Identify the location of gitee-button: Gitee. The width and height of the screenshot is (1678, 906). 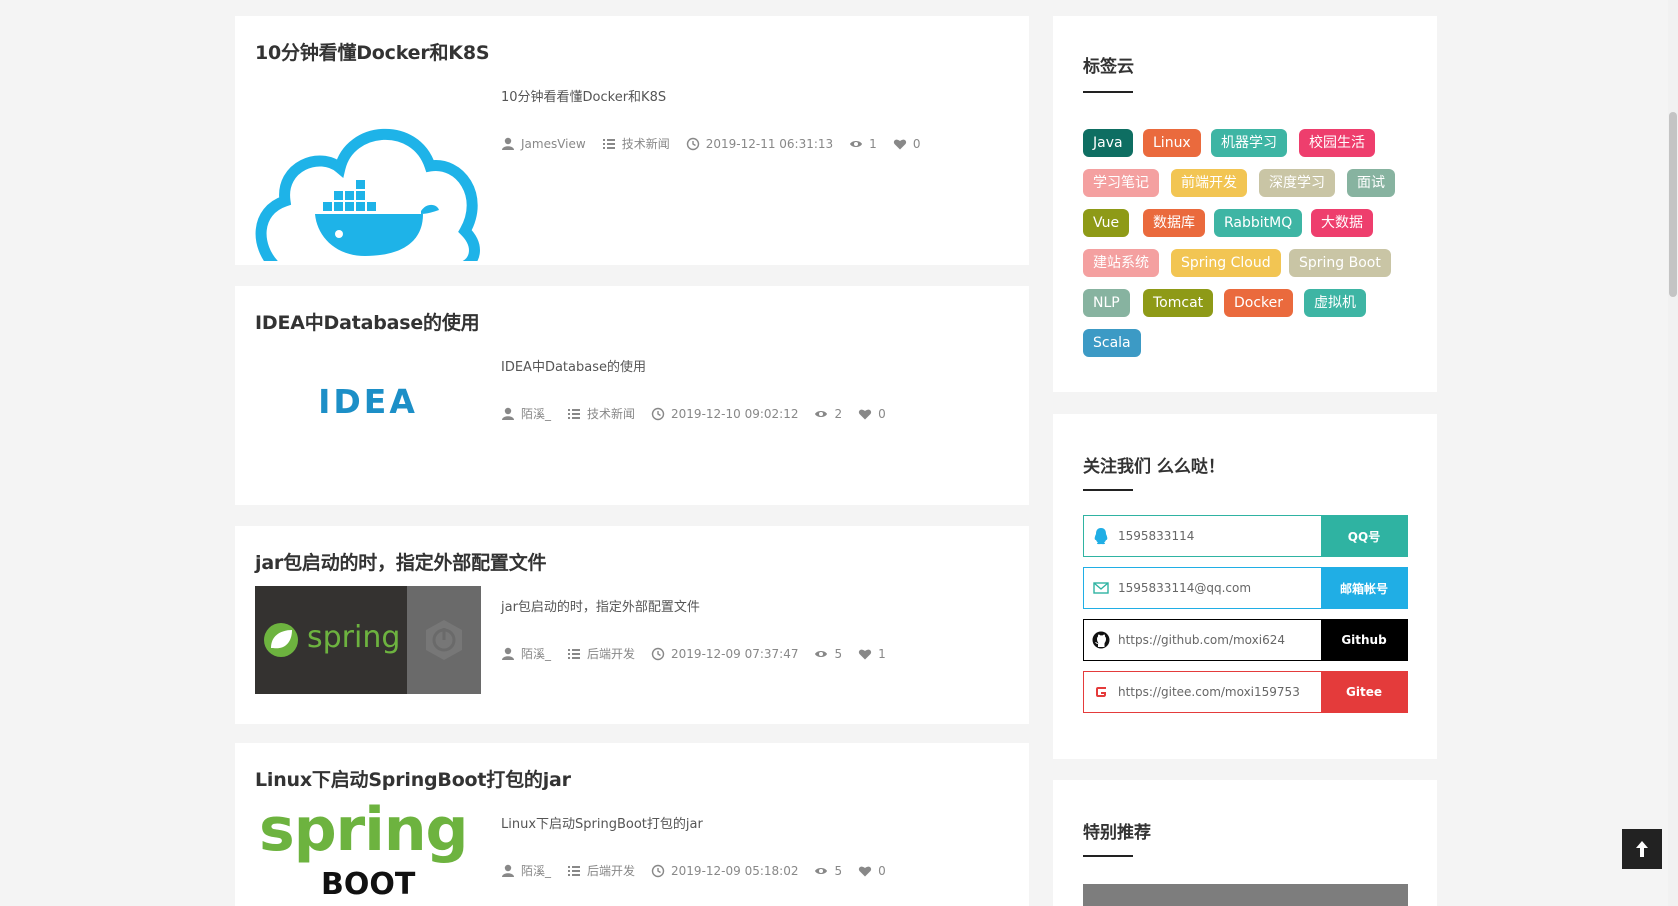
(1364, 692).